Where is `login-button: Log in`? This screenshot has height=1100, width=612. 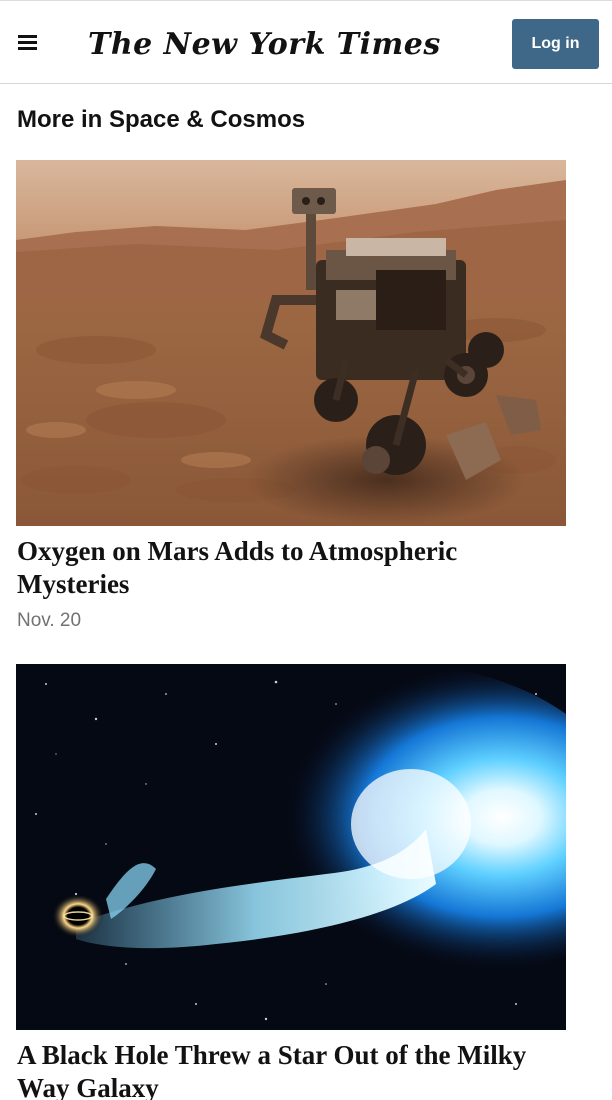 login-button: Log in is located at coordinates (555, 44).